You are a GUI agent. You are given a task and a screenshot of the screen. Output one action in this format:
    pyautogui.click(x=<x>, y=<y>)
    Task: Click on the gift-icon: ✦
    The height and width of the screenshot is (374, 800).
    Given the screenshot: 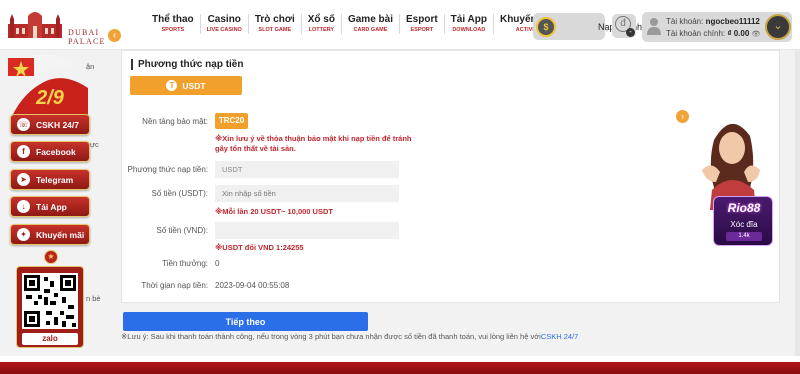 What is the action you would take?
    pyautogui.click(x=23, y=234)
    